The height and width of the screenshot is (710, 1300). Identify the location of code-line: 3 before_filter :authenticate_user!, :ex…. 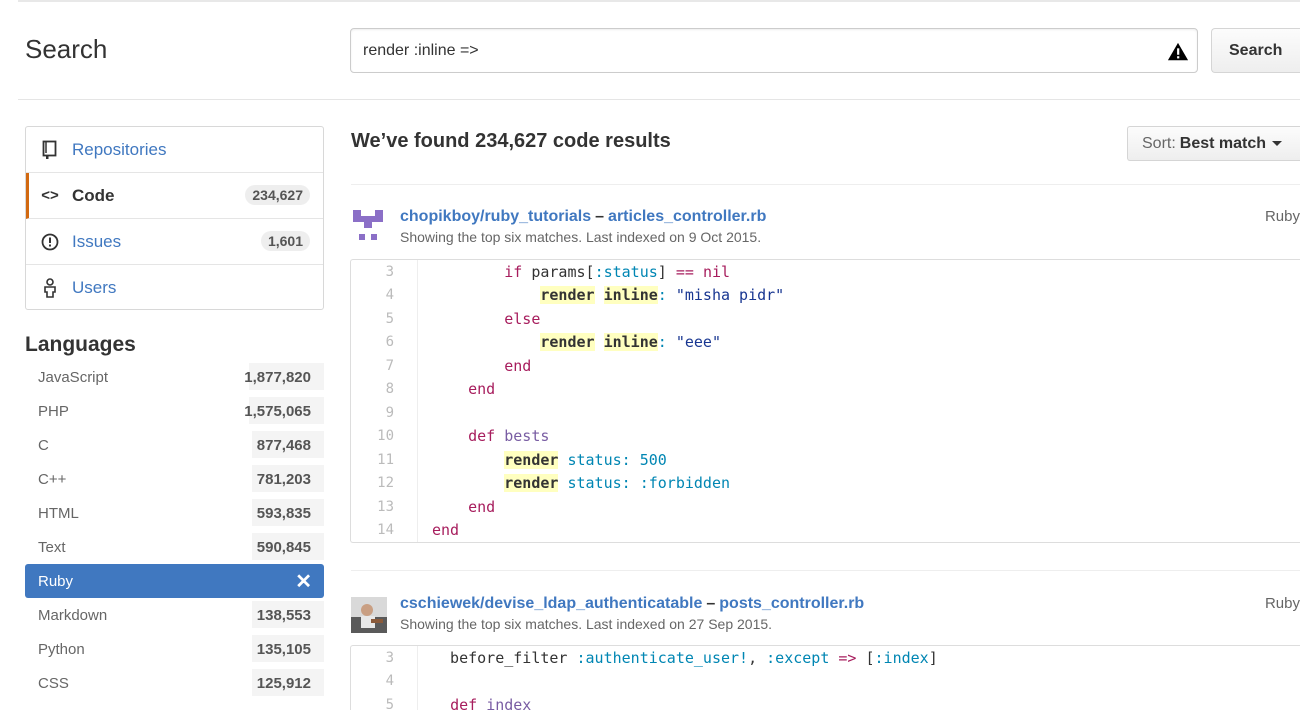
(825, 658).